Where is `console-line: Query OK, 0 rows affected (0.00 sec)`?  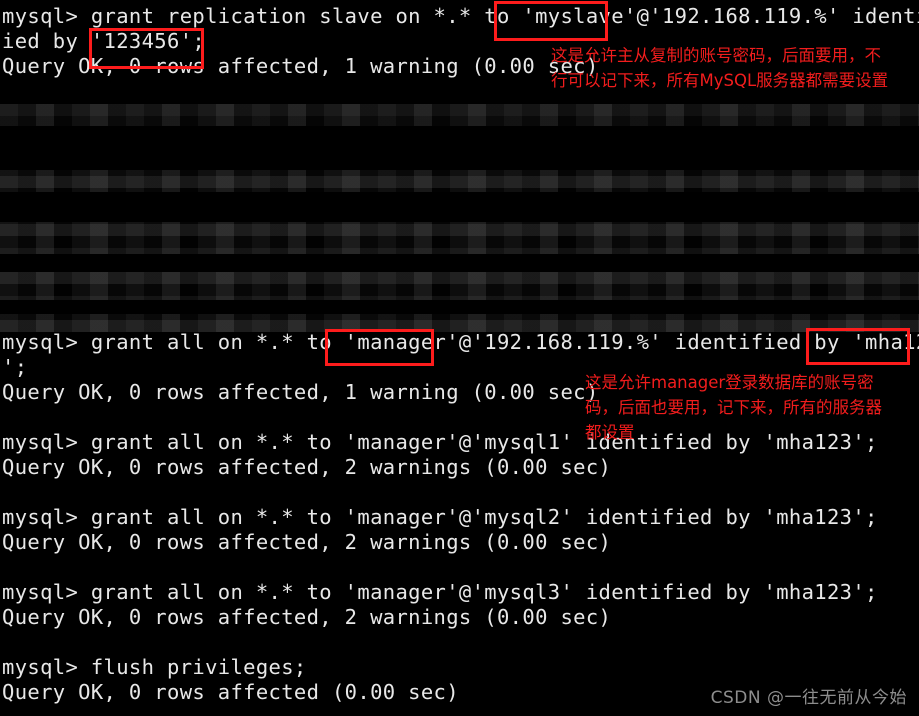 console-line: Query OK, 0 rows affected (0.00 sec) is located at coordinates (230, 692).